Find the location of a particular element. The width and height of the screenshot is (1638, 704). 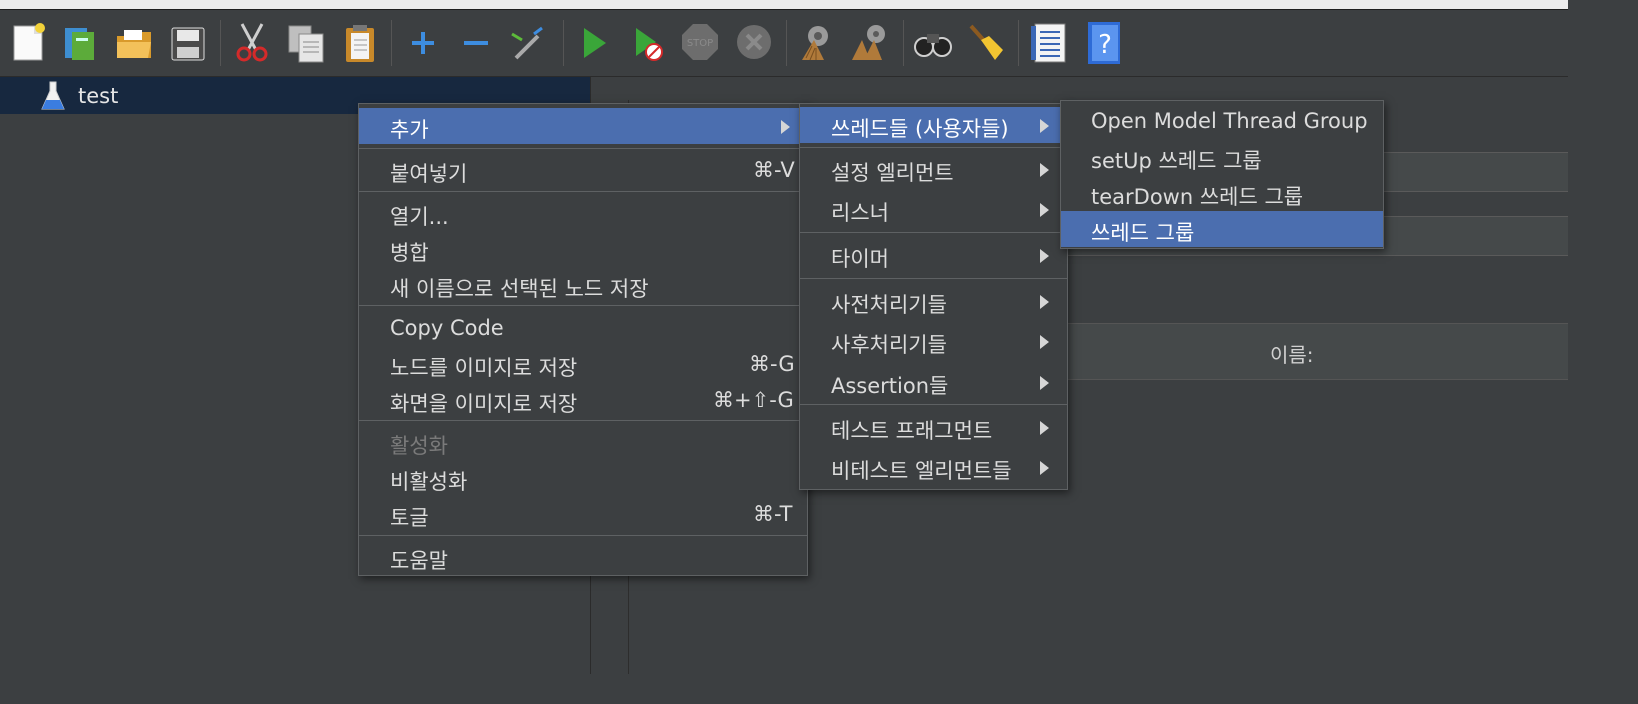

menu-item-label: 새 이름으로 선택된 노드 저장 is located at coordinates (519, 289).